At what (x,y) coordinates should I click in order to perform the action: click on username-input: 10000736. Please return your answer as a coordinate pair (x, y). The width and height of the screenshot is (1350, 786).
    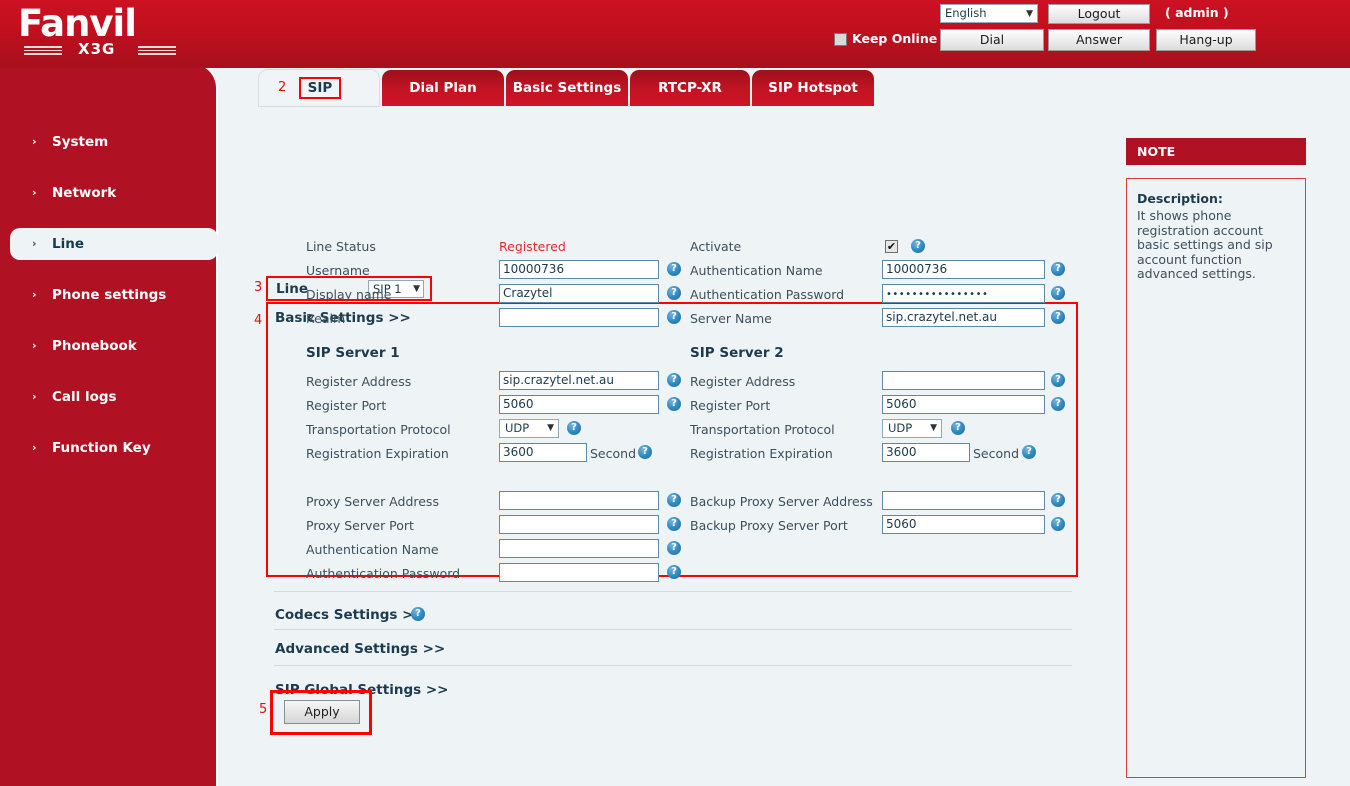
    Looking at the image, I should click on (579, 269).